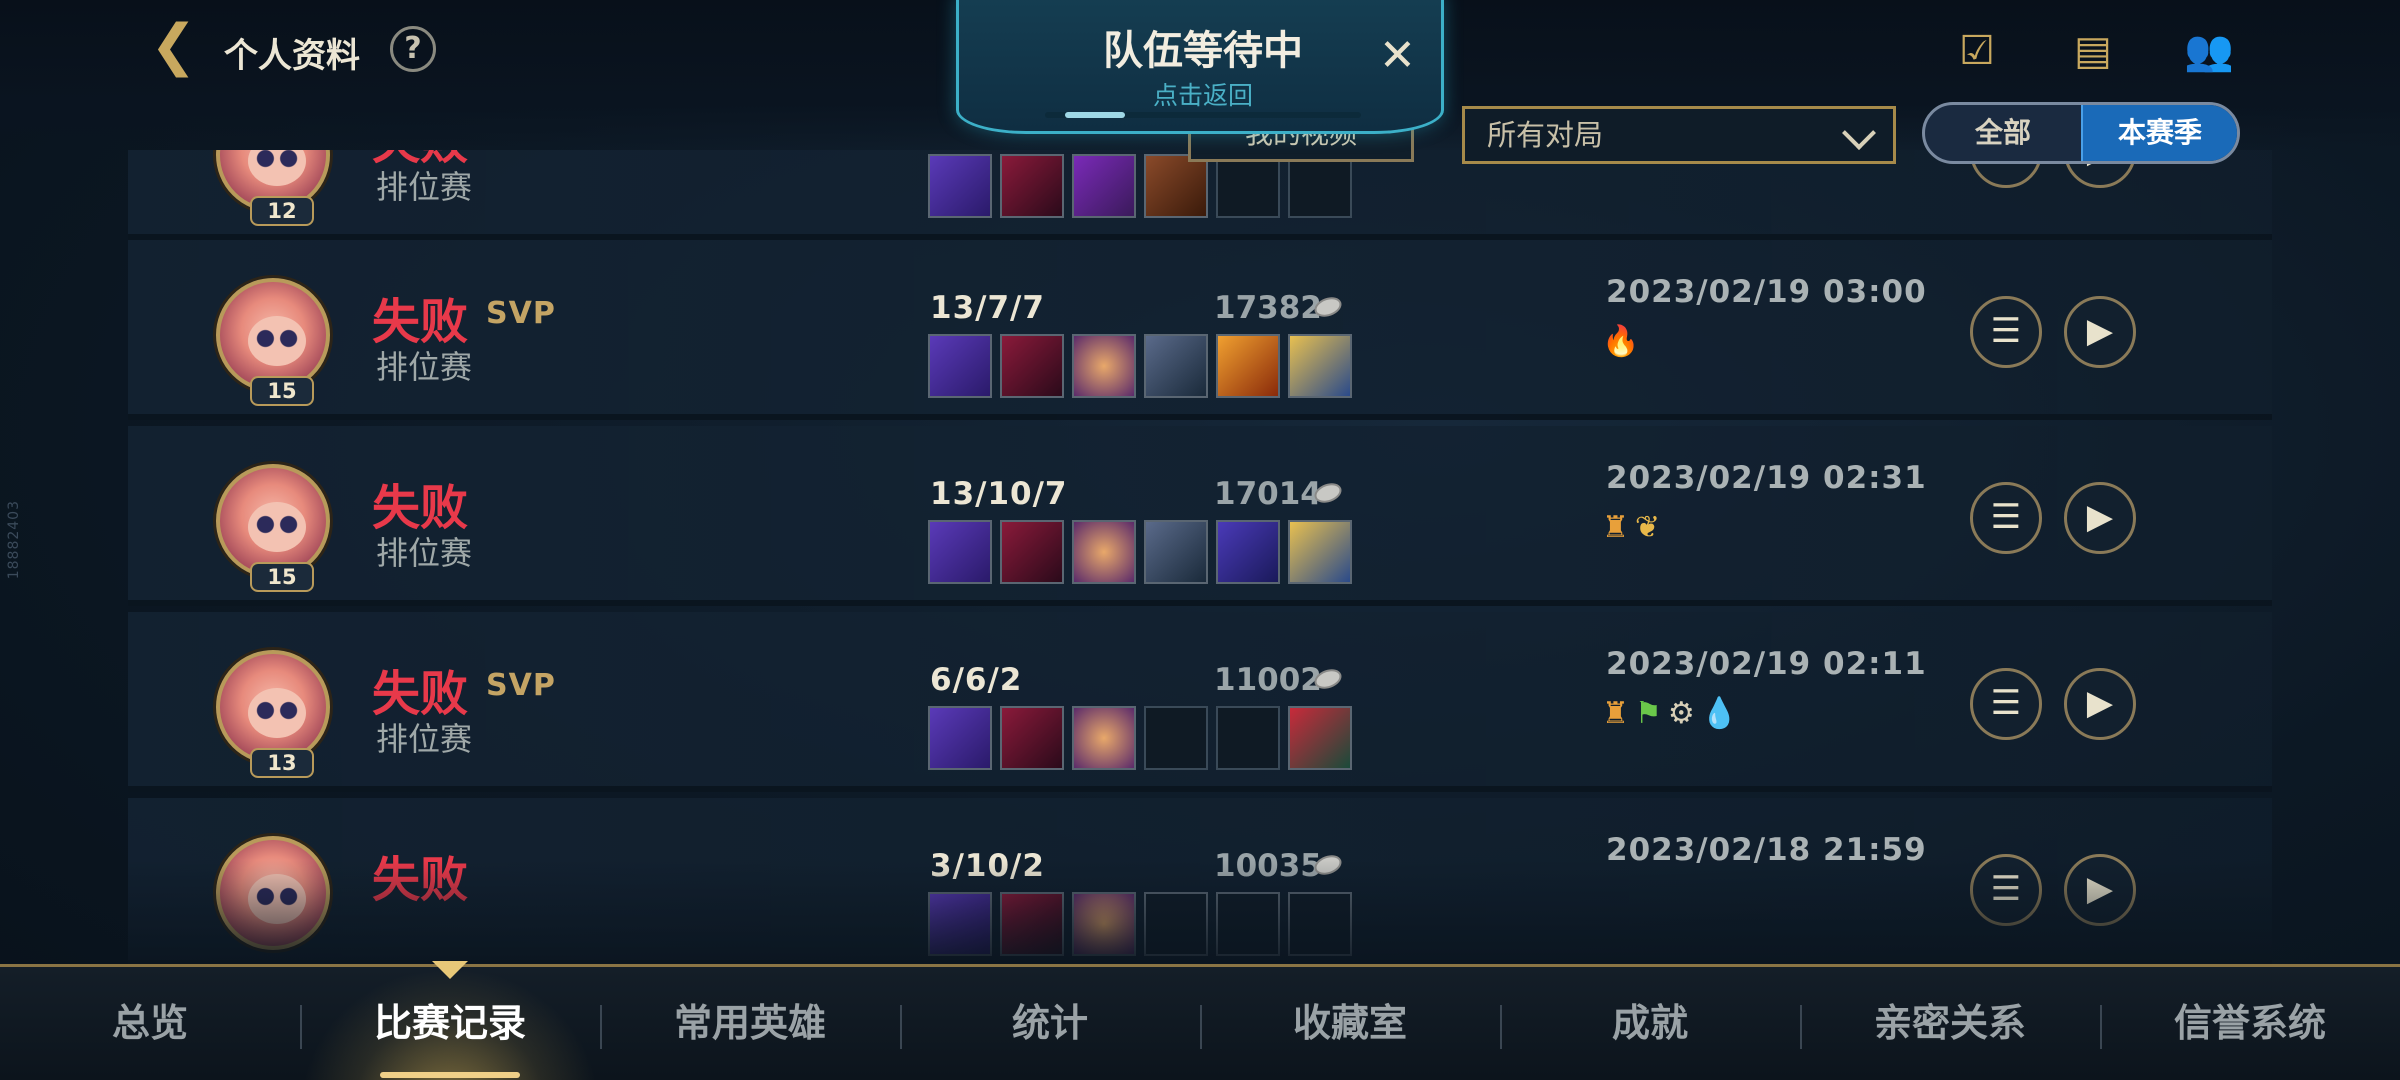 Image resolution: width=2400 pixels, height=1080 pixels. I want to click on queue-waiting-banner: 队伍等待中 点击返回 ✕, so click(1200, 67).